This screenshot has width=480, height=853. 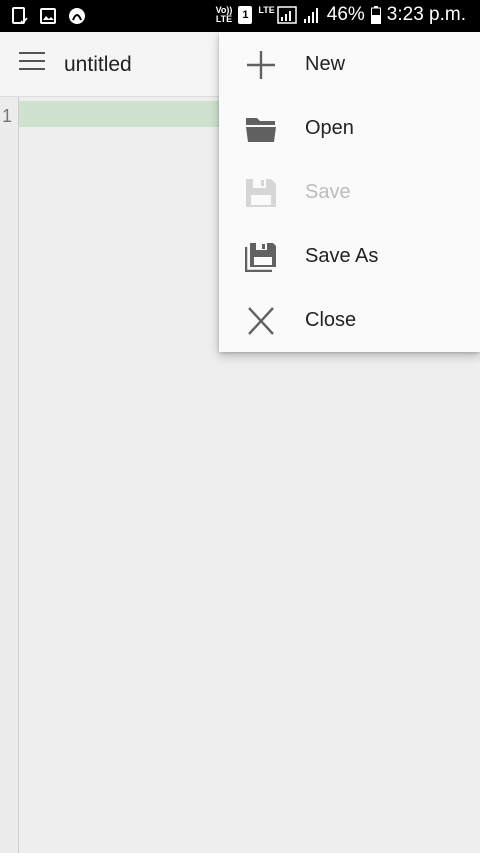 What do you see at coordinates (260, 257) in the screenshot?
I see `floppy-multiple-icon` at bounding box center [260, 257].